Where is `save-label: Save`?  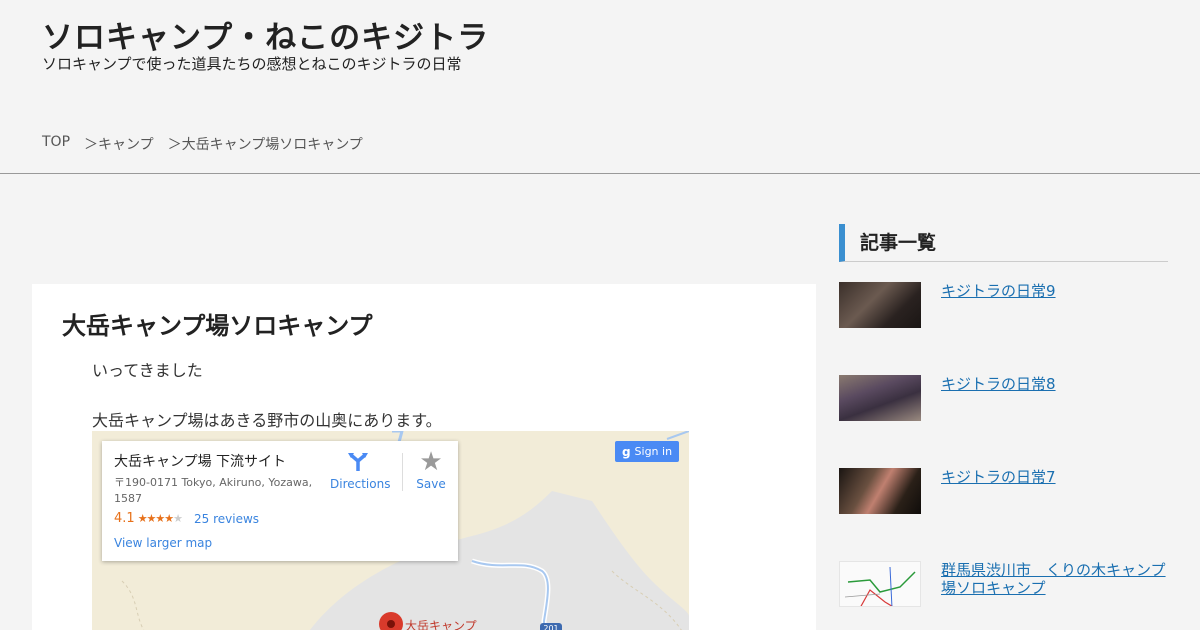 save-label: Save is located at coordinates (431, 484).